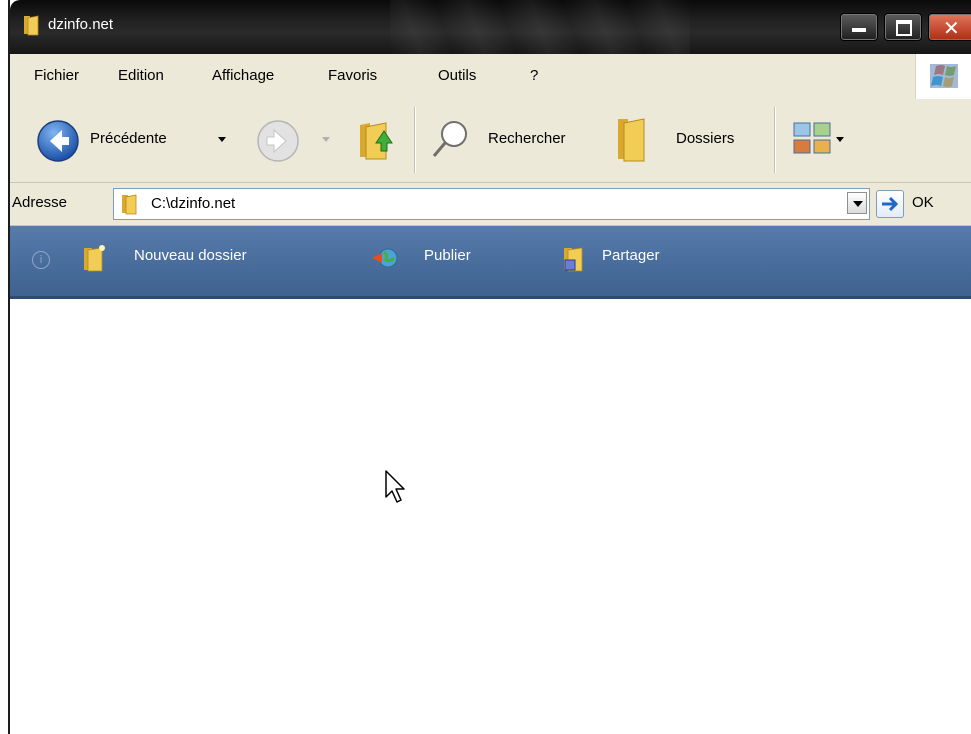  I want to click on search-label: Rechercher, so click(527, 138).